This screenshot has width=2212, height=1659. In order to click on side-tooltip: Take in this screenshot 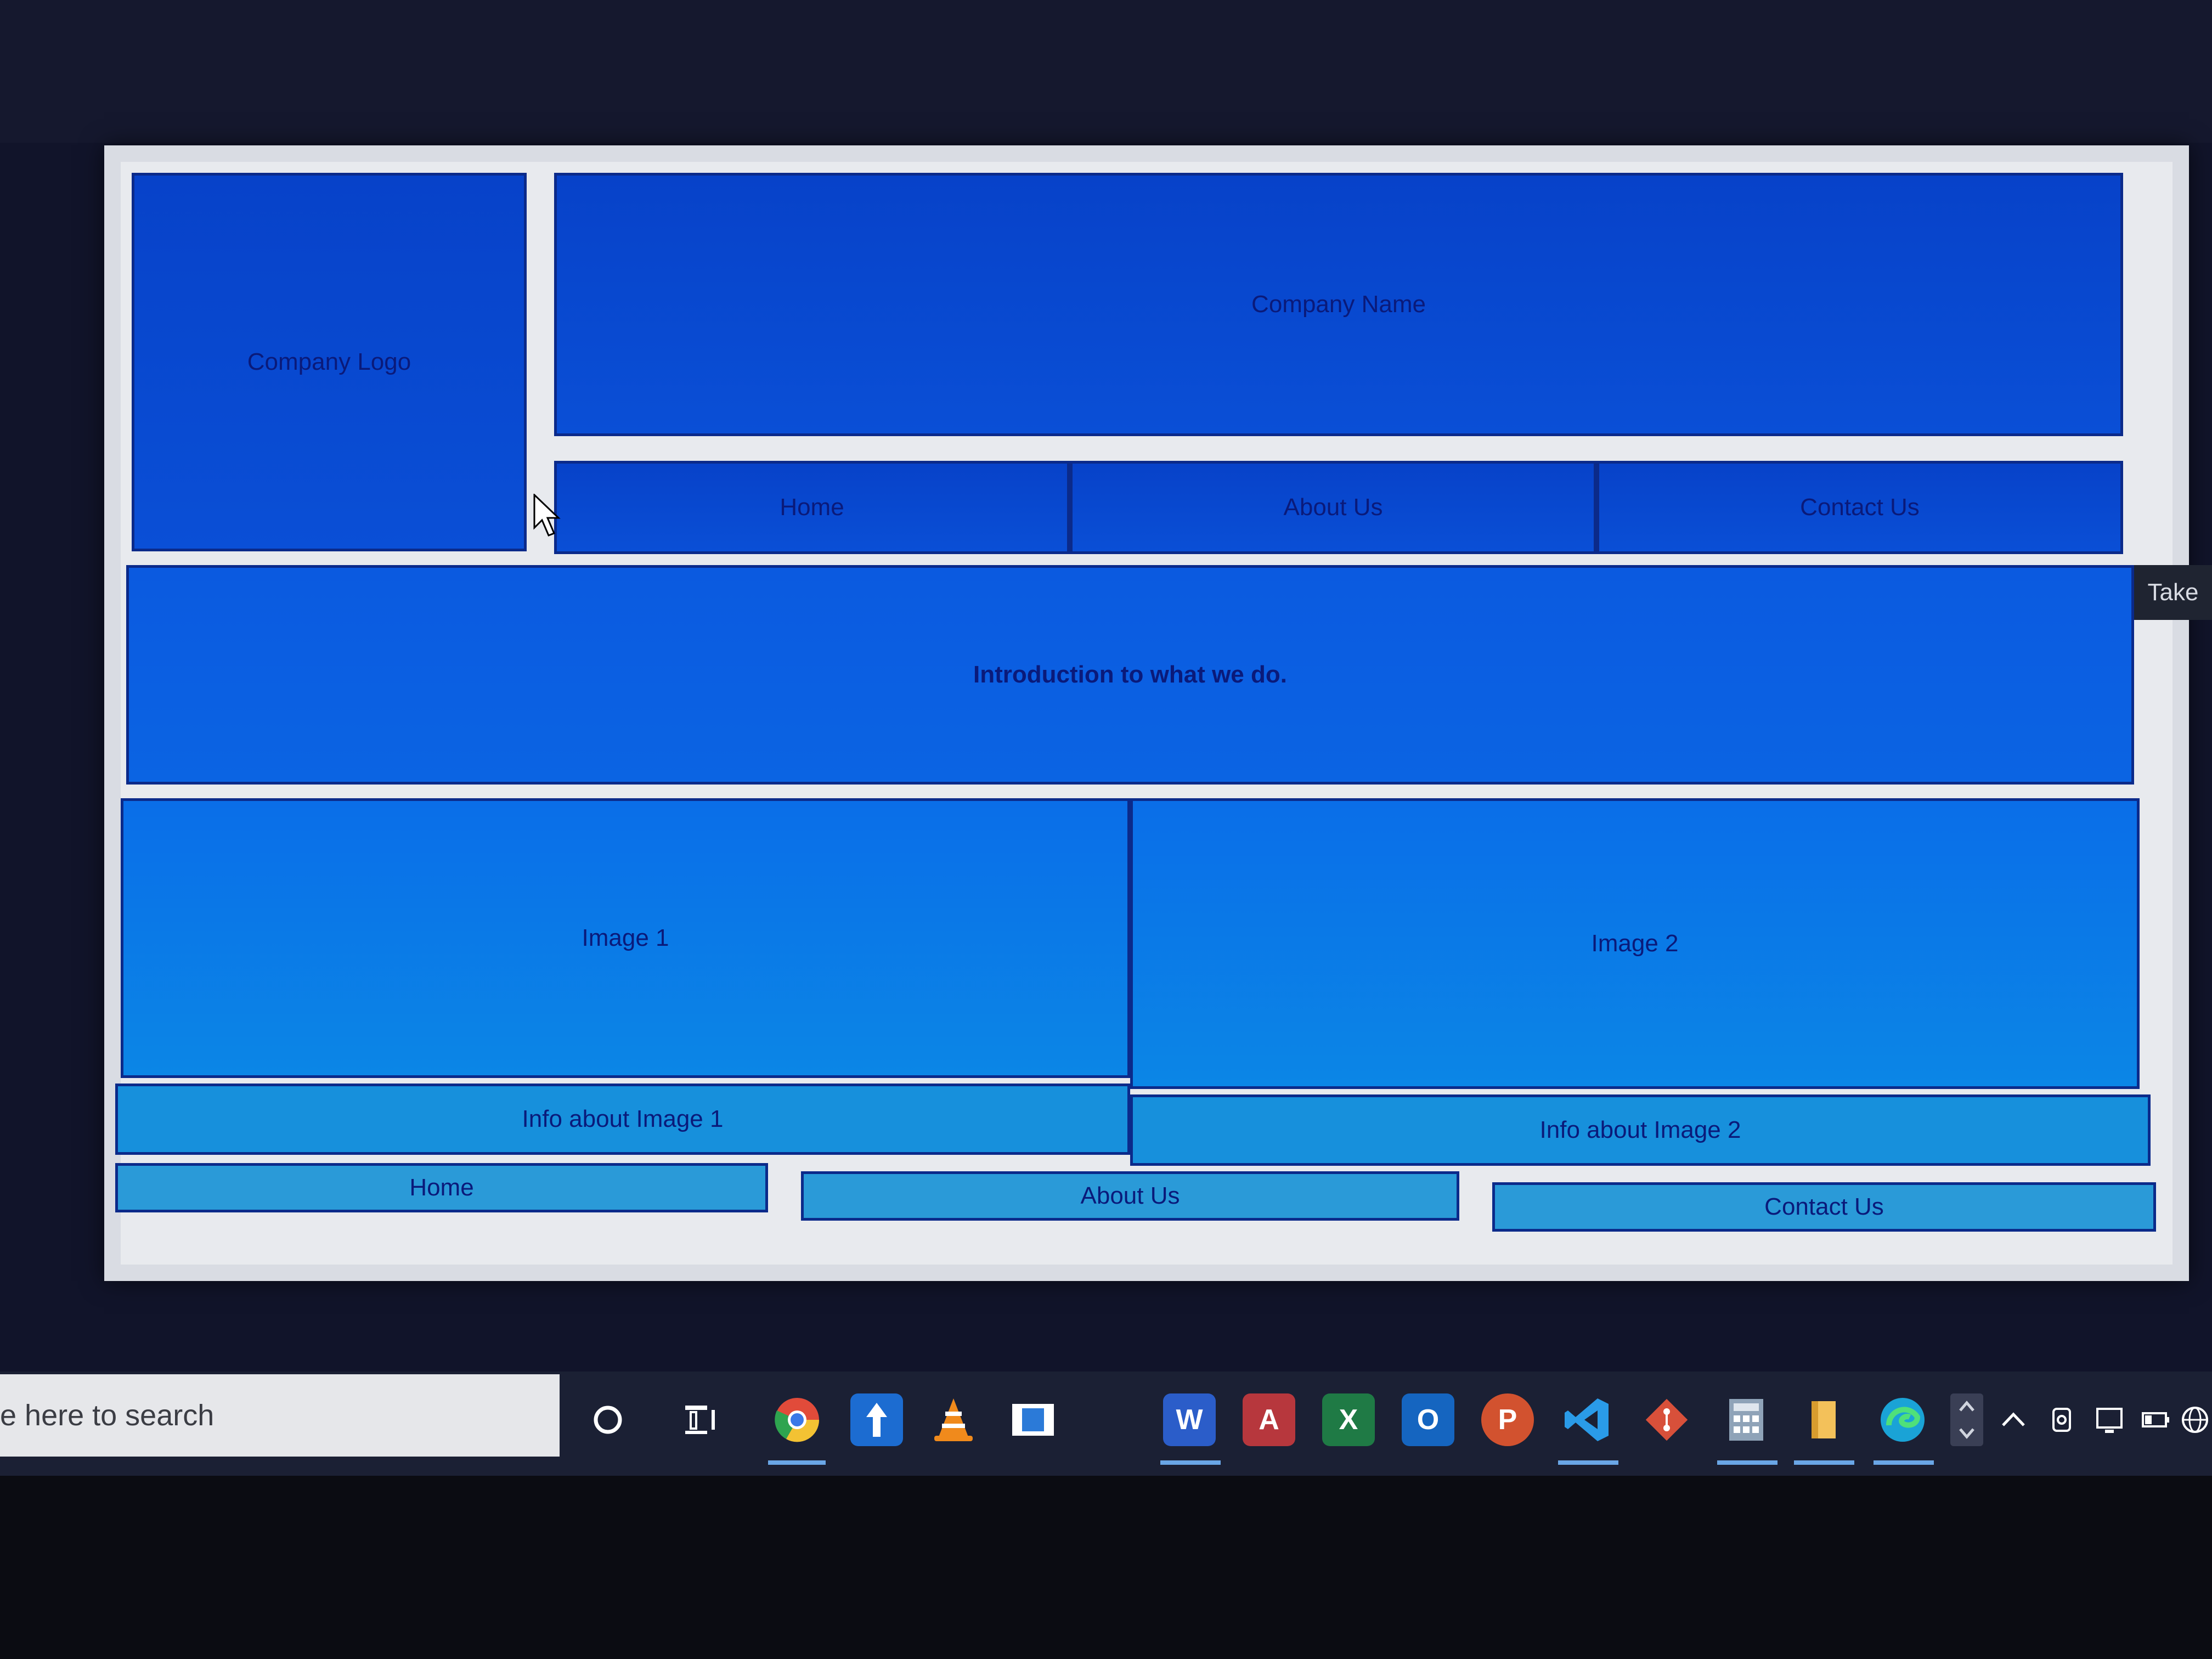, I will do `click(2173, 592)`.